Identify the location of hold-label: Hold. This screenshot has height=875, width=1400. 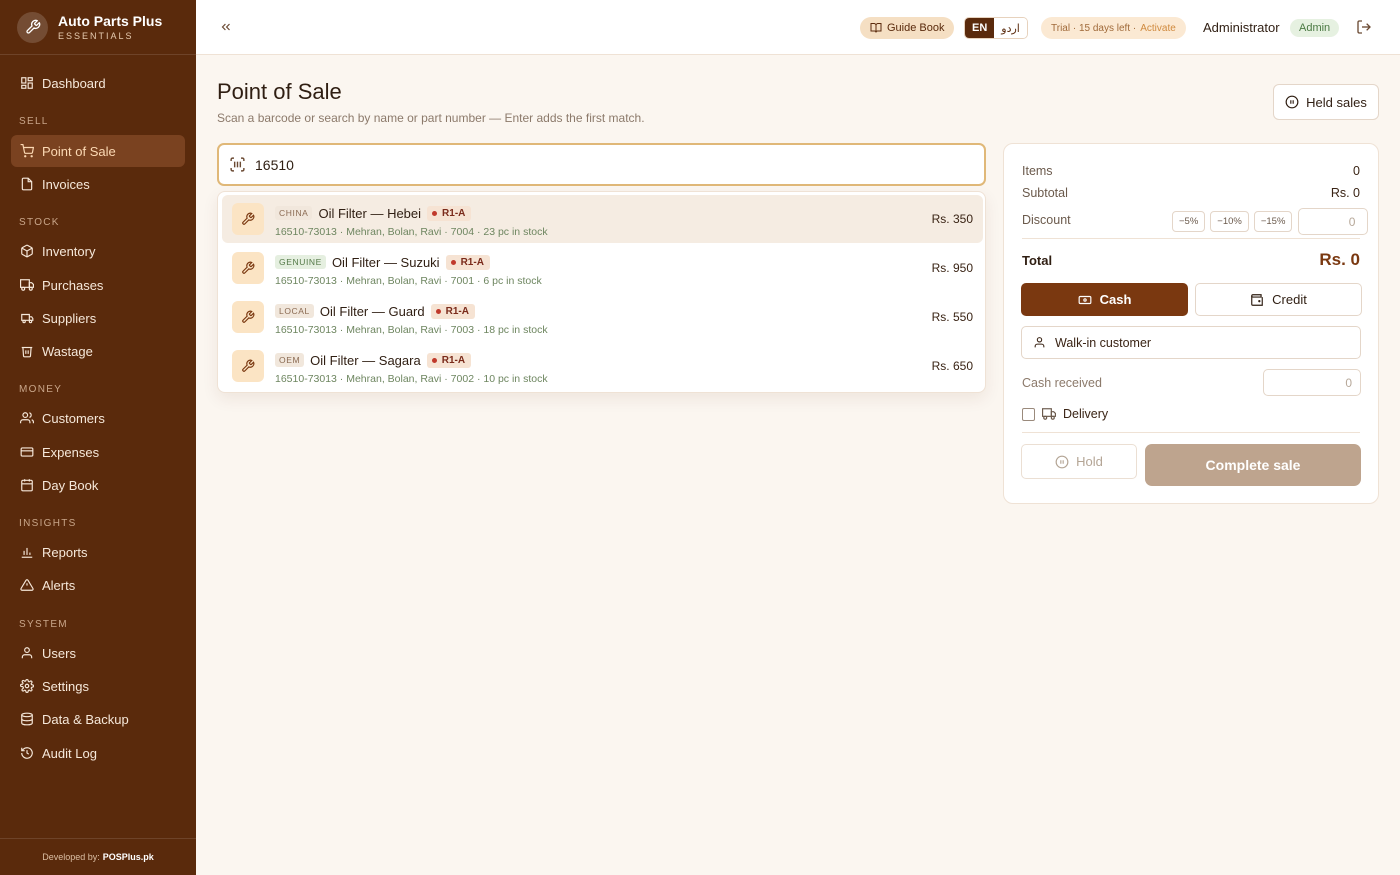
(1089, 461).